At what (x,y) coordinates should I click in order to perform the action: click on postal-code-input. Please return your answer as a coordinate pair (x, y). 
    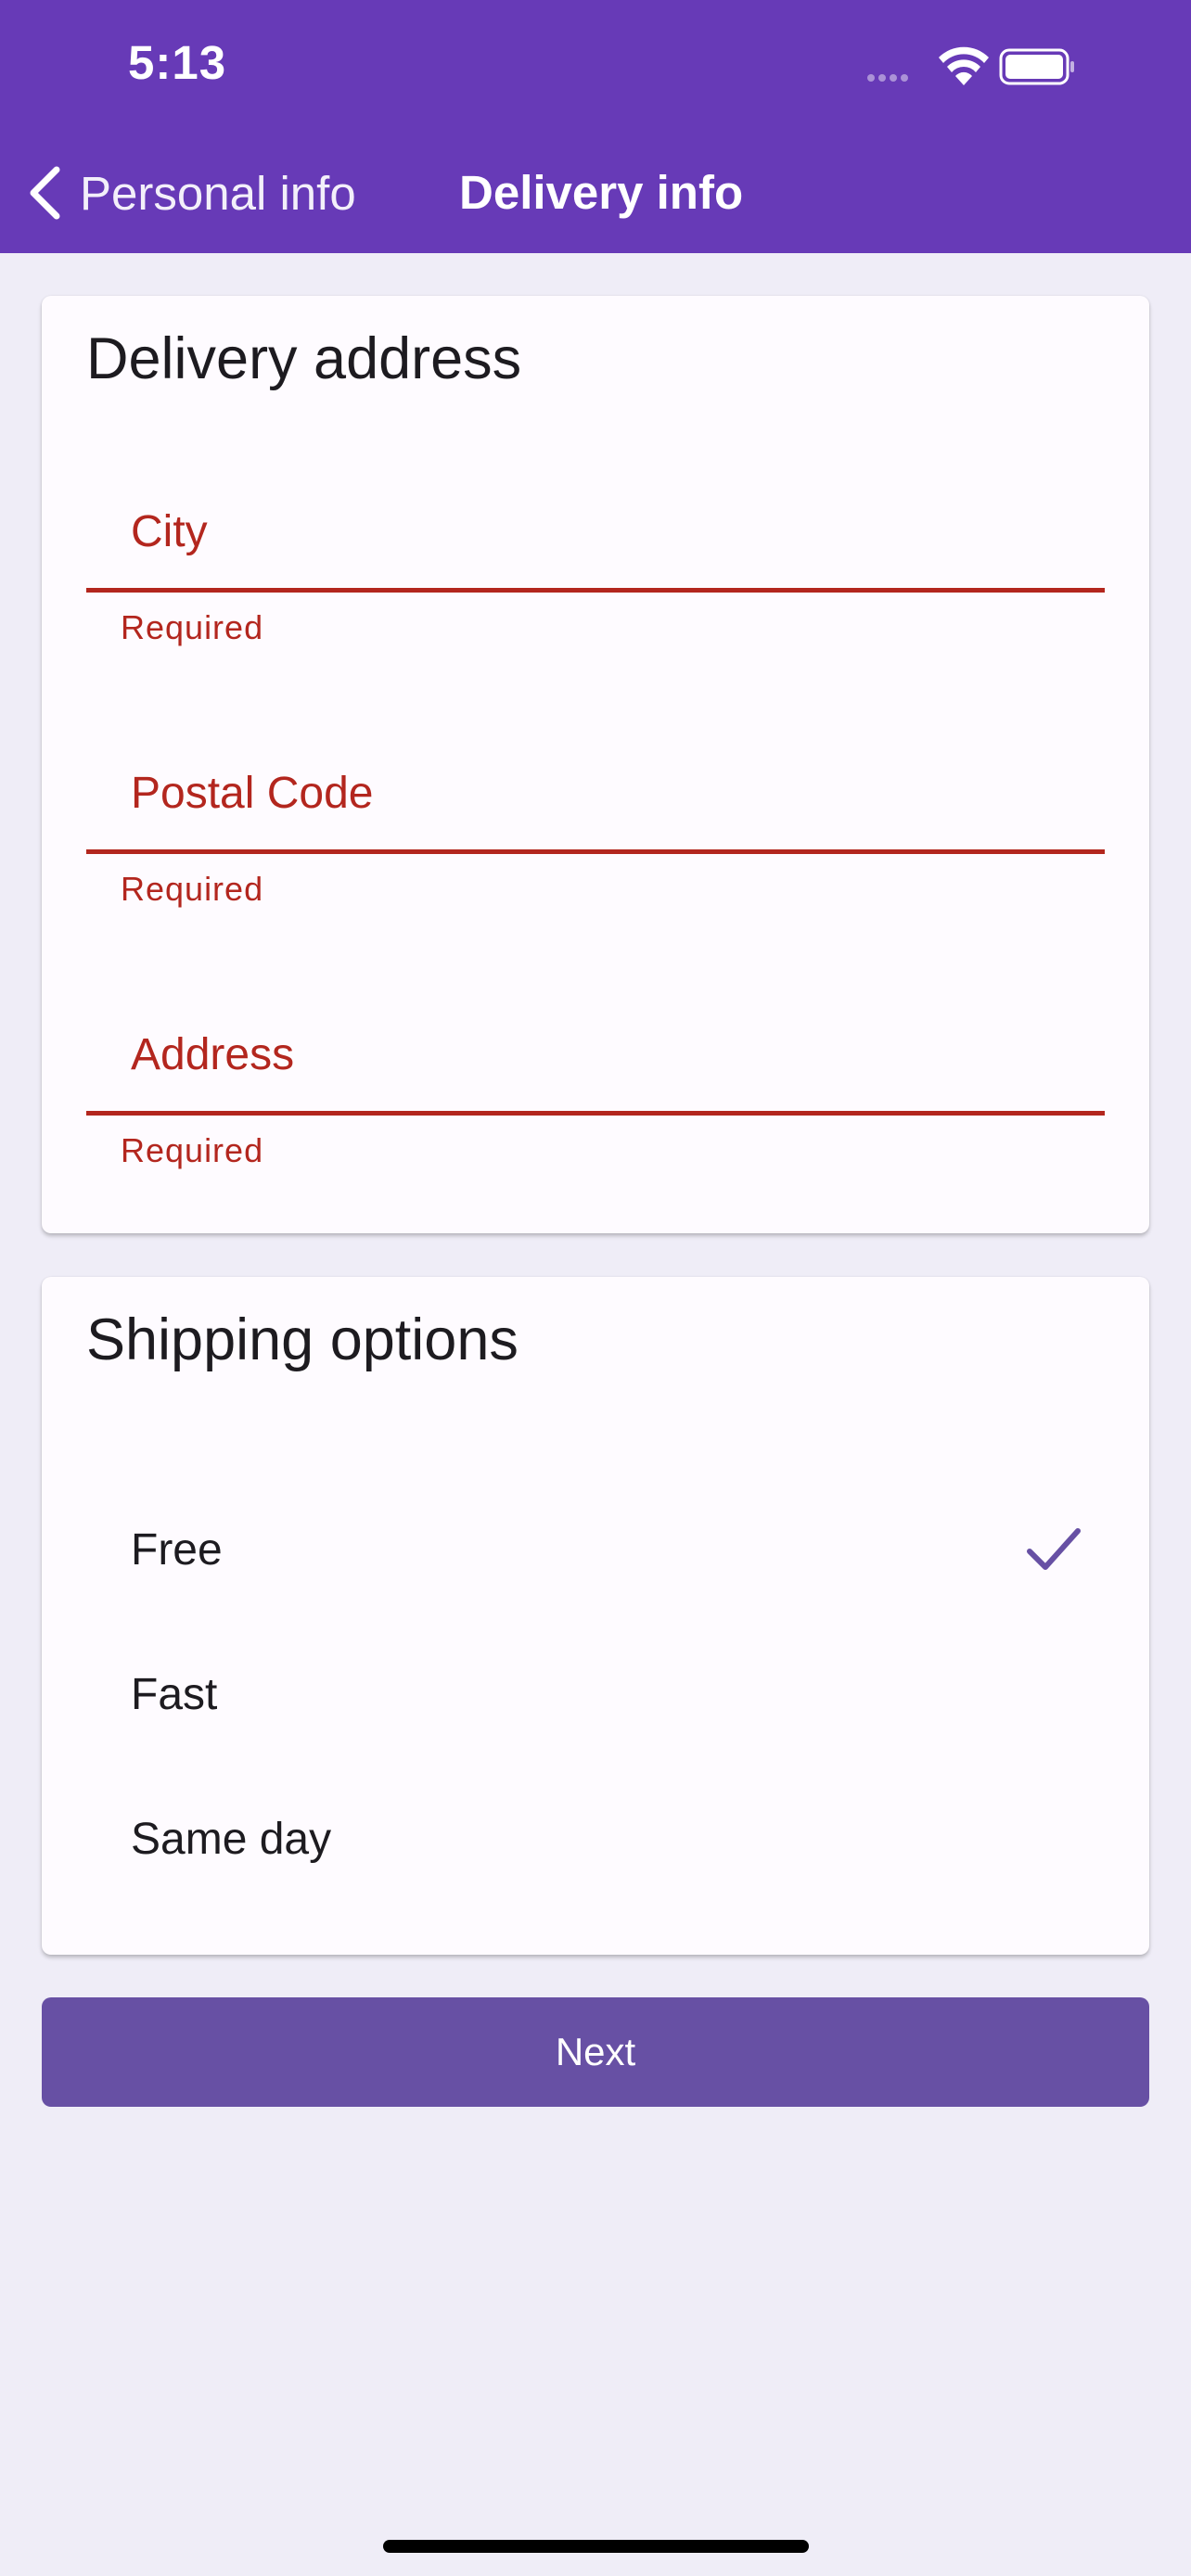
    Looking at the image, I should click on (595, 793).